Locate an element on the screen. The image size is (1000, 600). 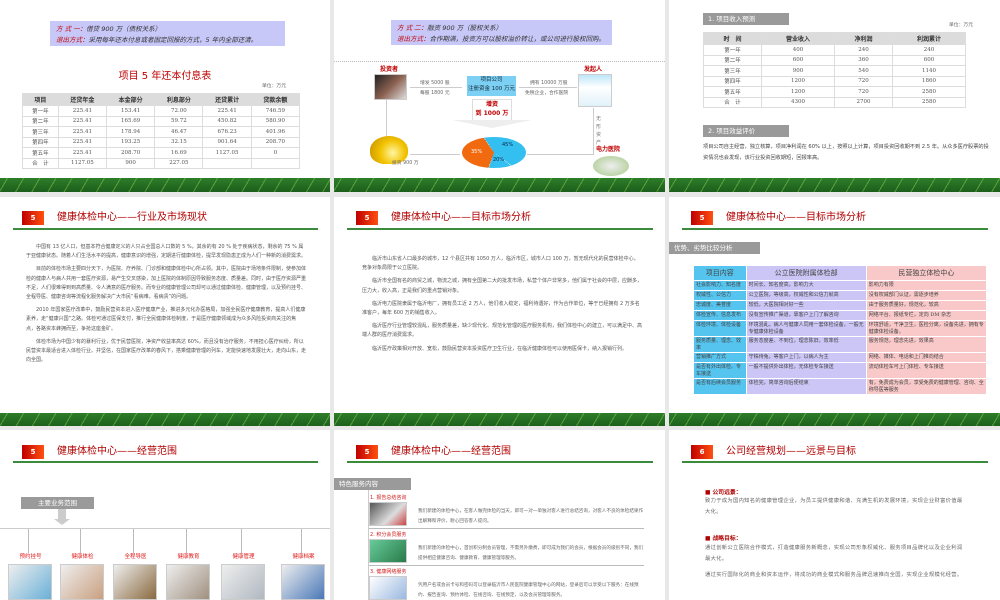
feature-divider is located at coordinates (506, 528).